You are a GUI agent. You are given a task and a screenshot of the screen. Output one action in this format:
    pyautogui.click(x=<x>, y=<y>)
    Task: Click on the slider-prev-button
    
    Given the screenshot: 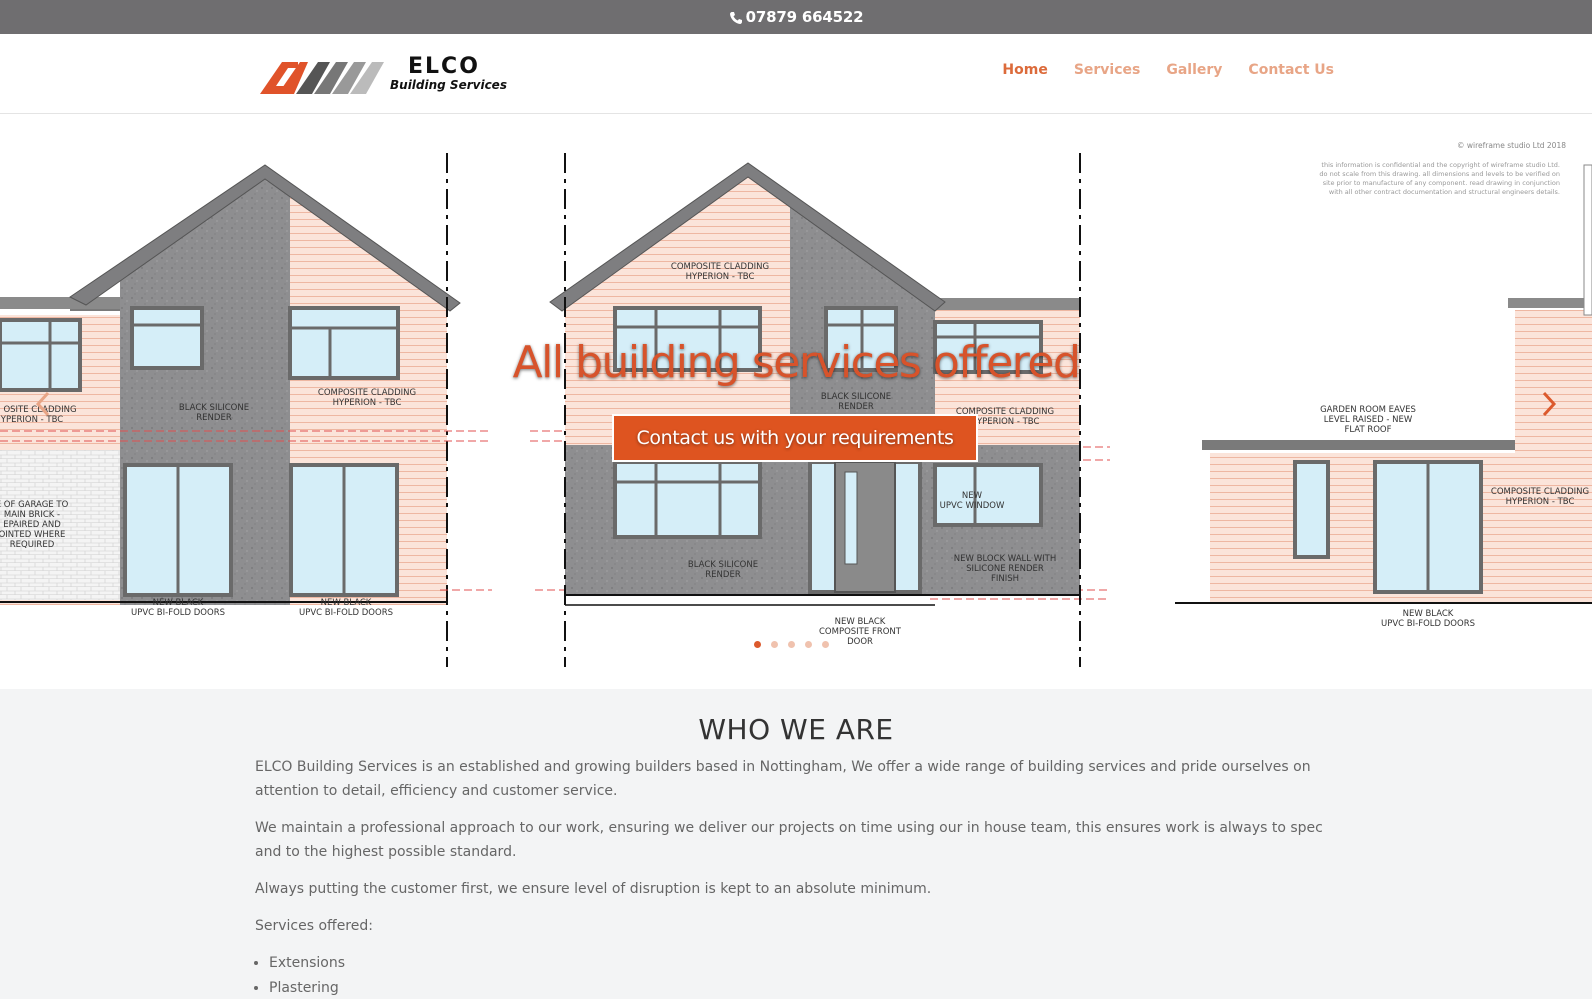 What is the action you would take?
    pyautogui.click(x=44, y=404)
    